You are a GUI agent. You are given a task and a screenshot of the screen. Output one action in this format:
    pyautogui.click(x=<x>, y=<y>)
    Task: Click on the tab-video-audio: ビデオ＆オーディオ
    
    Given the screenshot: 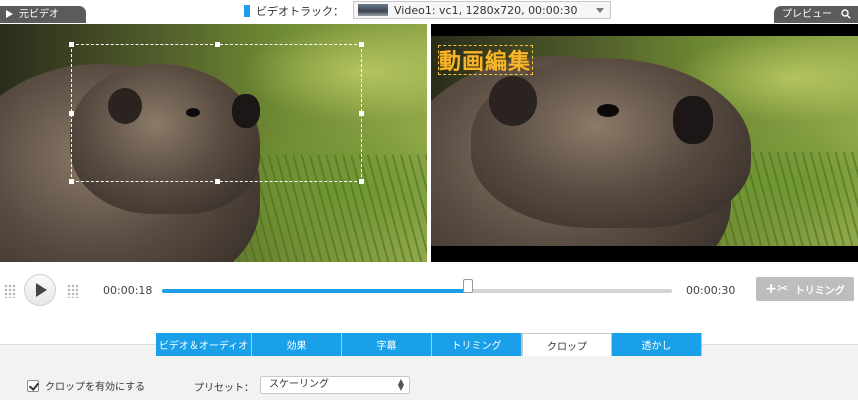 What is the action you would take?
    pyautogui.click(x=204, y=344)
    